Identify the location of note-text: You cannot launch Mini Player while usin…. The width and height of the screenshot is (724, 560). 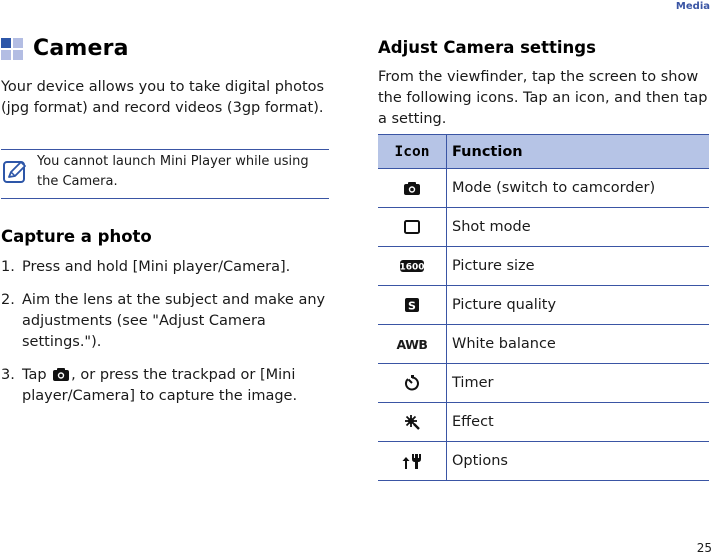
(173, 171).